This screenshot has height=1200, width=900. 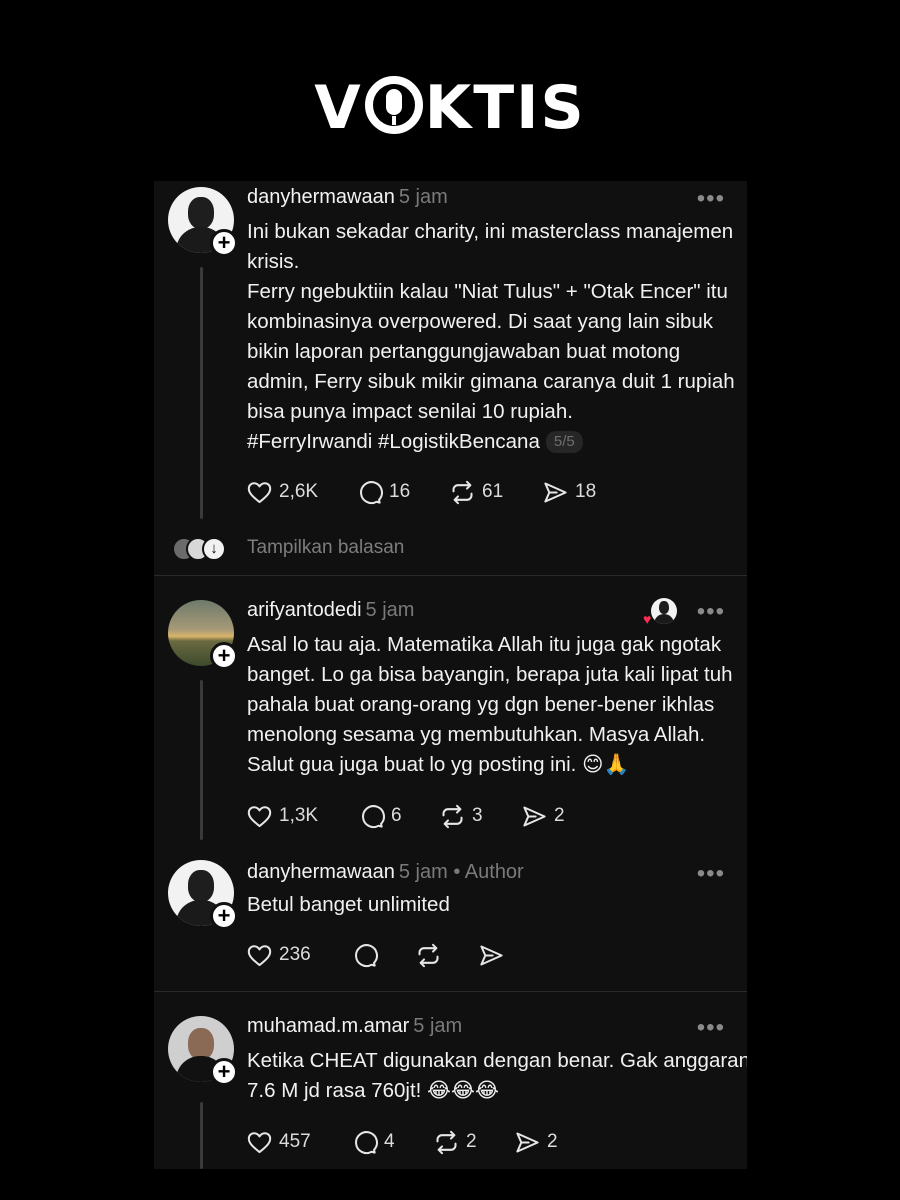 I want to click on like-button: 1,3K, so click(x=282, y=816).